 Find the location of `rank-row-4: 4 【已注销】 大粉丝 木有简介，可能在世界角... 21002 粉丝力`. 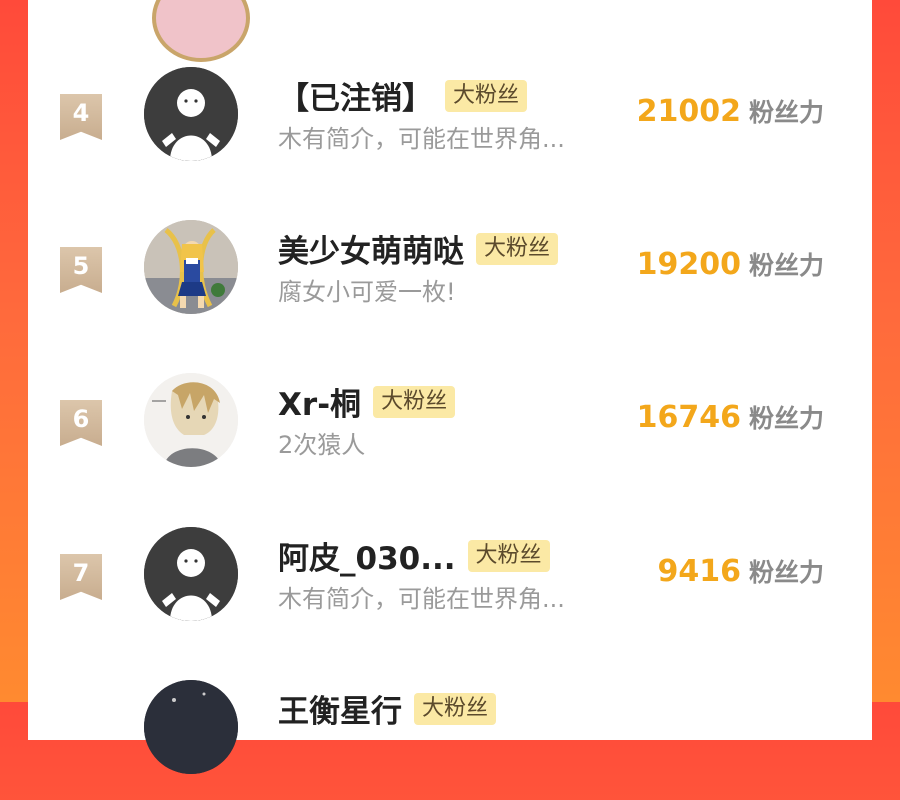

rank-row-4: 4 【已注销】 大粉丝 木有简介，可能在世界角... 21002 粉丝力 is located at coordinates (450, 127).